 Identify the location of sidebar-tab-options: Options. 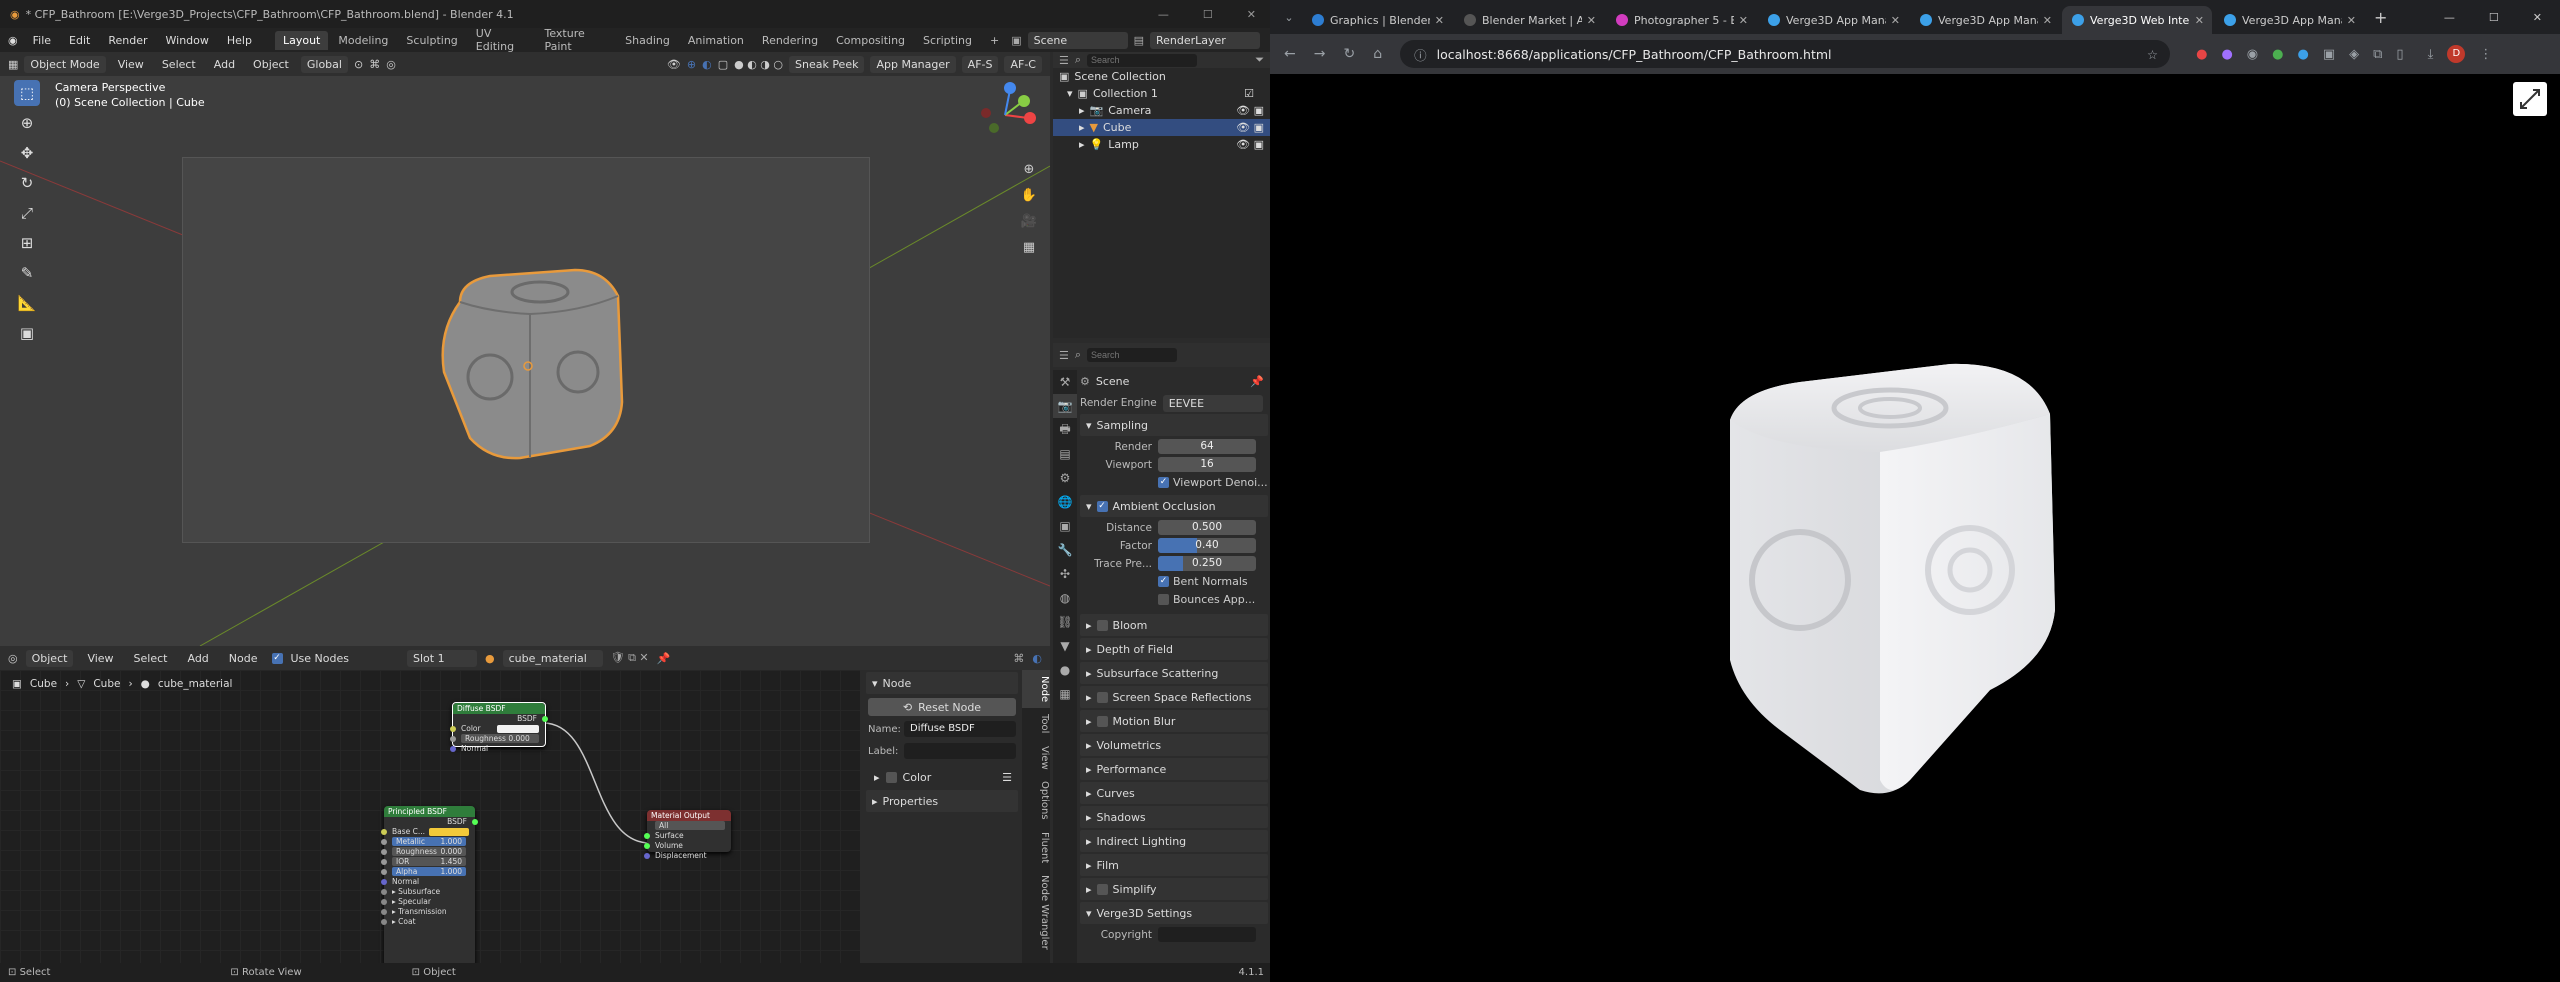
(1036, 800).